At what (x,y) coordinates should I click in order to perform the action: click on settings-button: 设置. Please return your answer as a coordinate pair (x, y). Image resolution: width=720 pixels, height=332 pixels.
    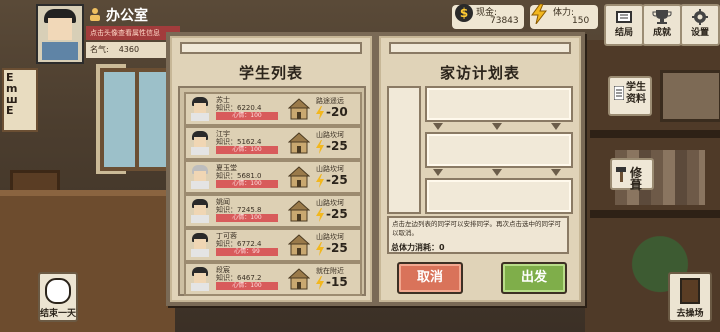
    Looking at the image, I should click on (700, 25).